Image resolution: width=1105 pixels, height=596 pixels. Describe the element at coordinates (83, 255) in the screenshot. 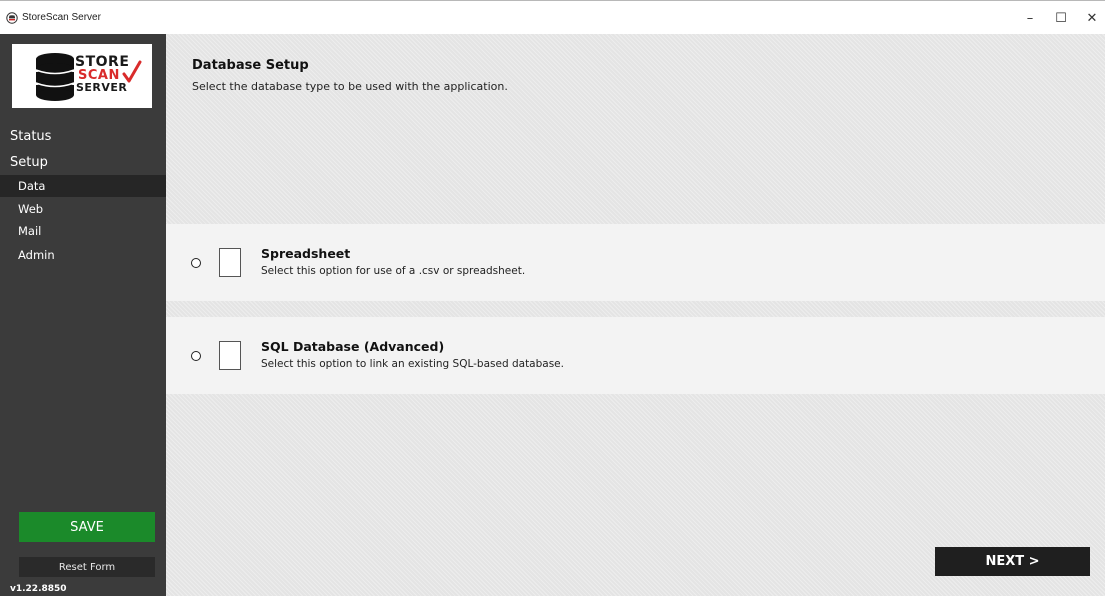

I see `sidebar-item-admin: Admin` at that location.